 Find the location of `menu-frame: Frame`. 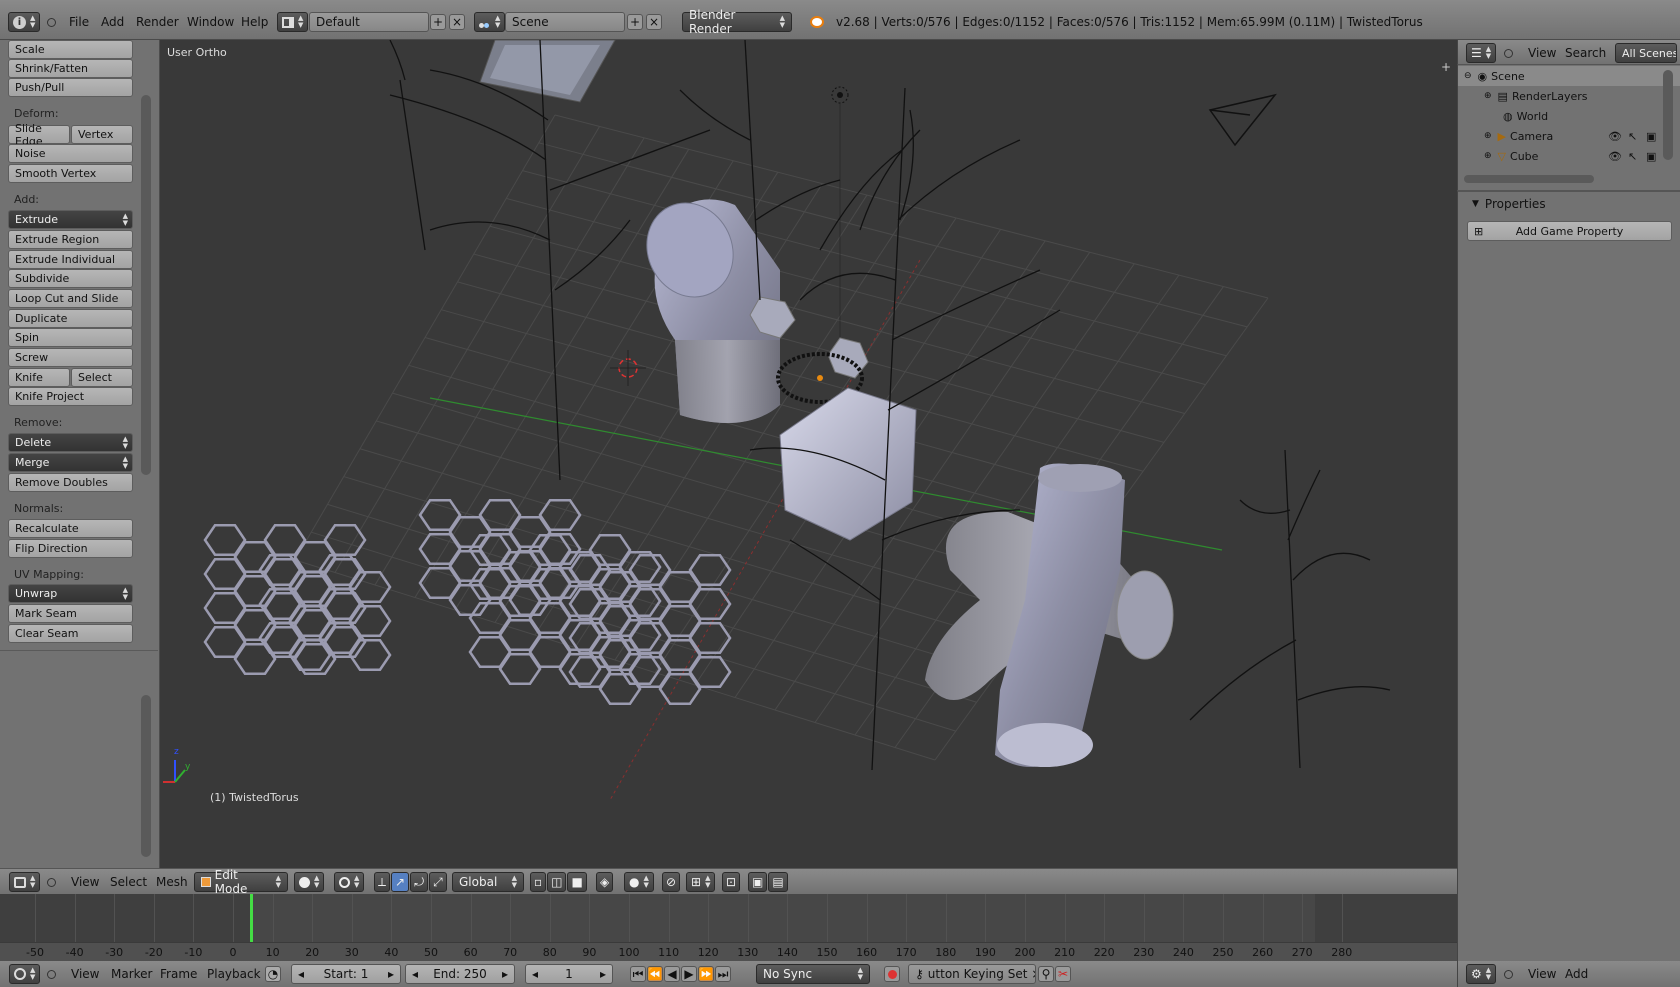

menu-frame: Frame is located at coordinates (178, 974).